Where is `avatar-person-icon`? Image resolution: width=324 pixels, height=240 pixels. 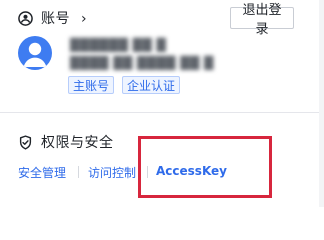 avatar-person-icon is located at coordinates (35, 54).